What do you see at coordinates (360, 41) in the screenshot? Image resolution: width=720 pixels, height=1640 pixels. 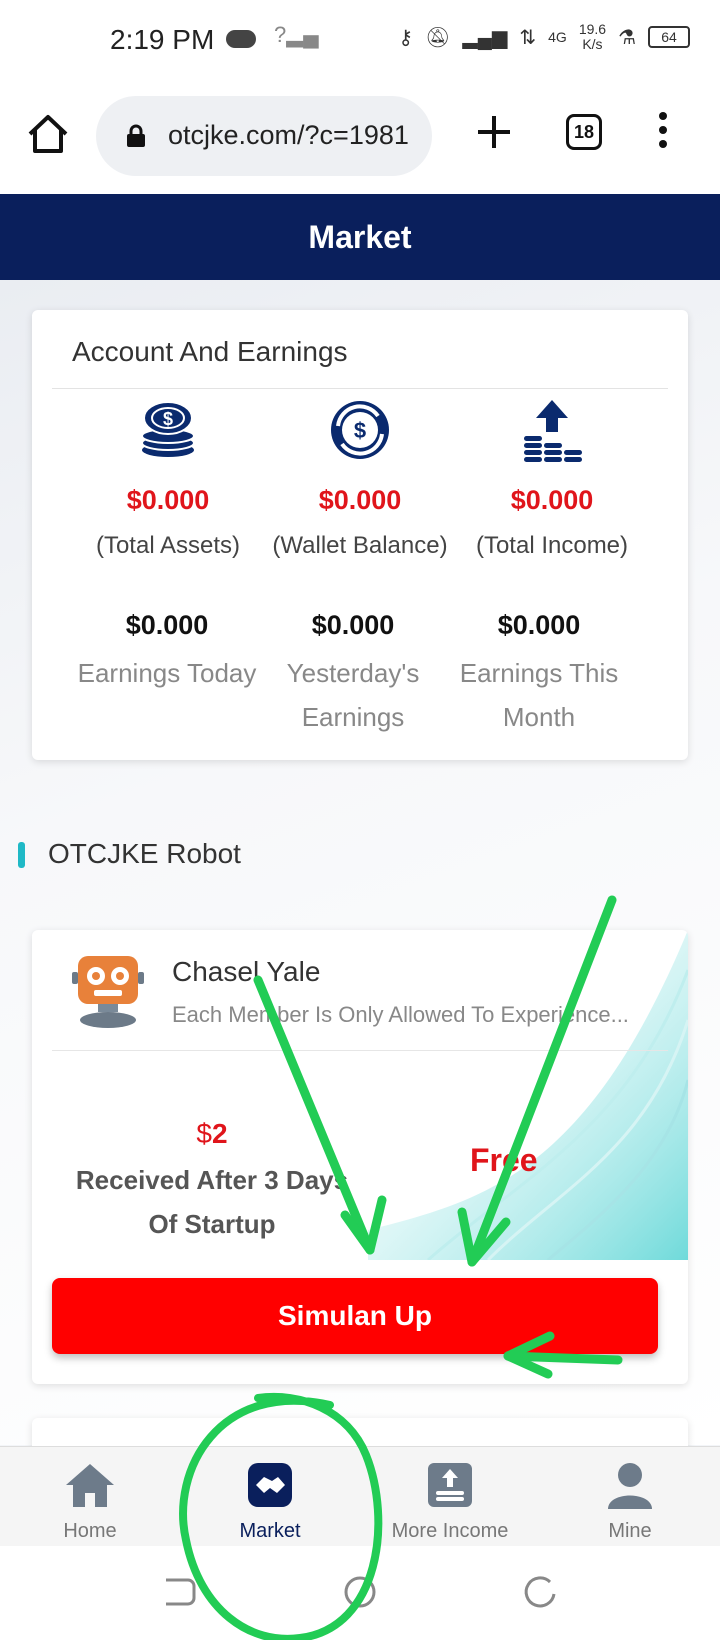 I see `status-bar: 2:19 PM ?▂▄ ⚷ 🔕︎ ▂▄▆ ⇅ 4G 19.6 K/s ⚗ 64` at bounding box center [360, 41].